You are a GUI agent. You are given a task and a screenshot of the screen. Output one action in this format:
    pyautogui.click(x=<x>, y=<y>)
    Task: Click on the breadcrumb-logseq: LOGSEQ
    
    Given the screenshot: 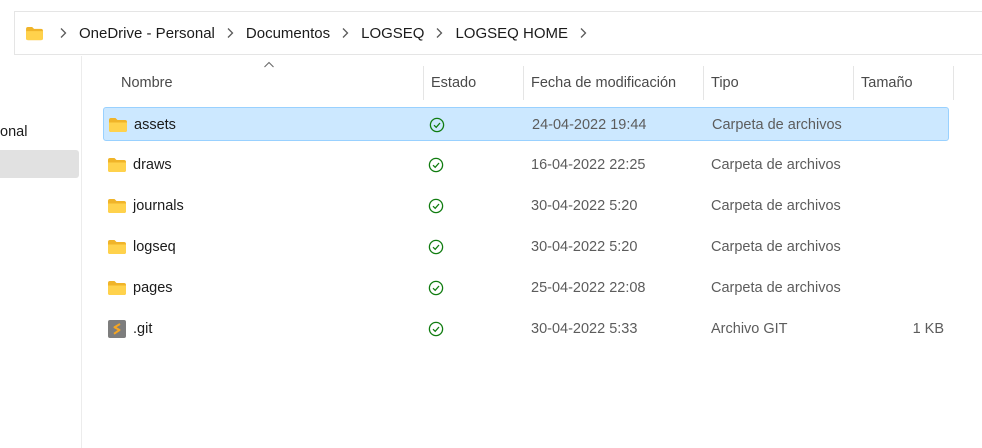 What is the action you would take?
    pyautogui.click(x=392, y=33)
    